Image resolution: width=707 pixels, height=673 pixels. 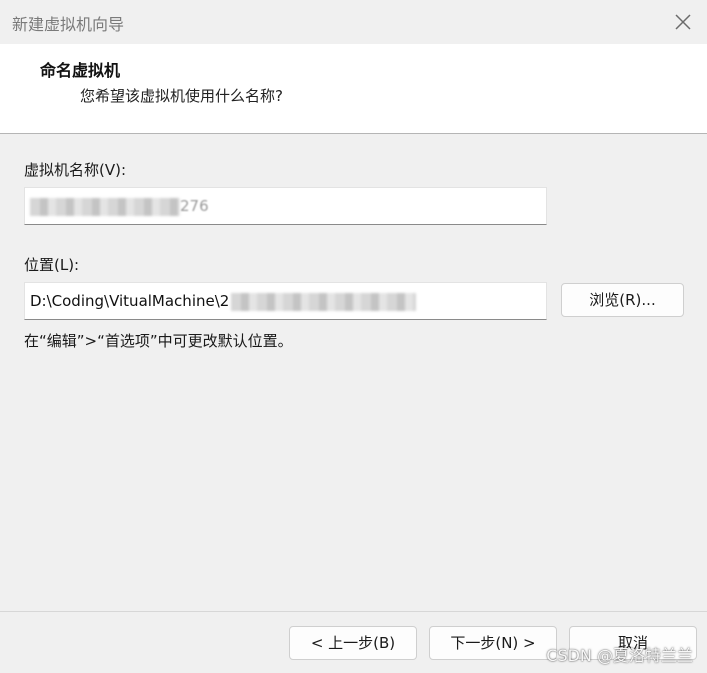 I want to click on page-title: 命名虚拟机, so click(x=80, y=70).